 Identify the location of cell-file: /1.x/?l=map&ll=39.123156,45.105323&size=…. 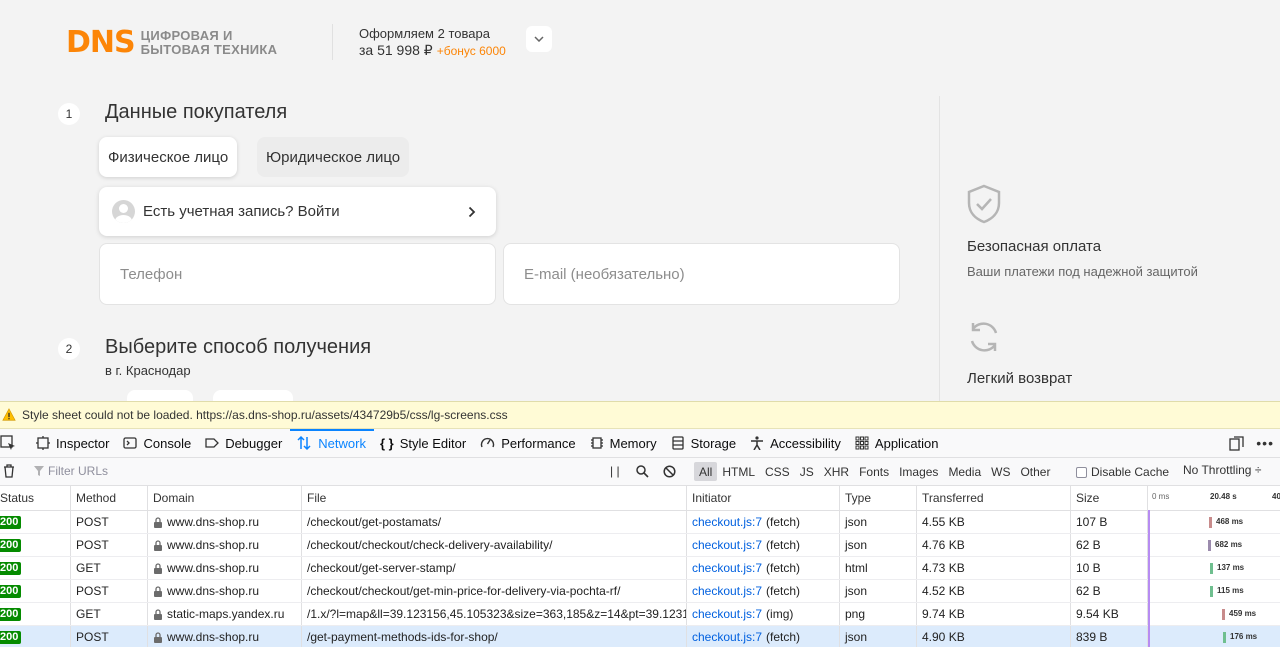
(493, 614).